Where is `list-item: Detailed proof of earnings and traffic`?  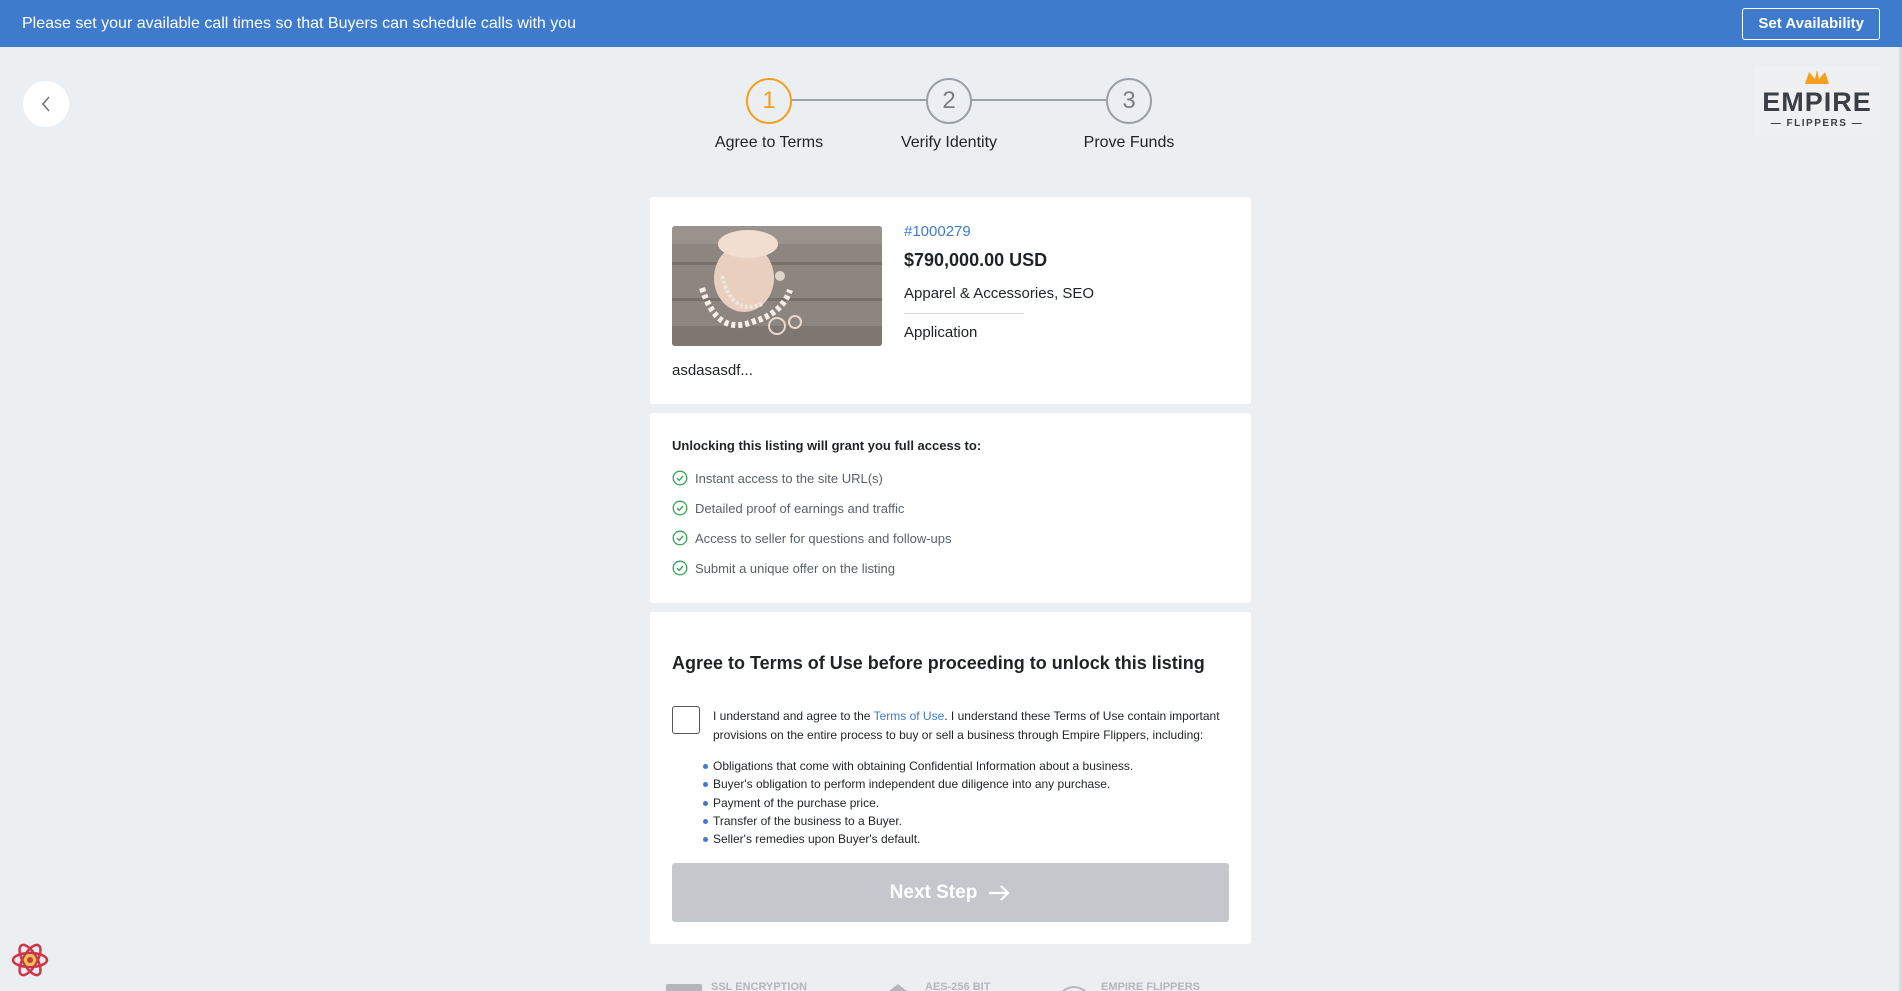
list-item: Detailed proof of earnings and traffic is located at coordinates (950, 508).